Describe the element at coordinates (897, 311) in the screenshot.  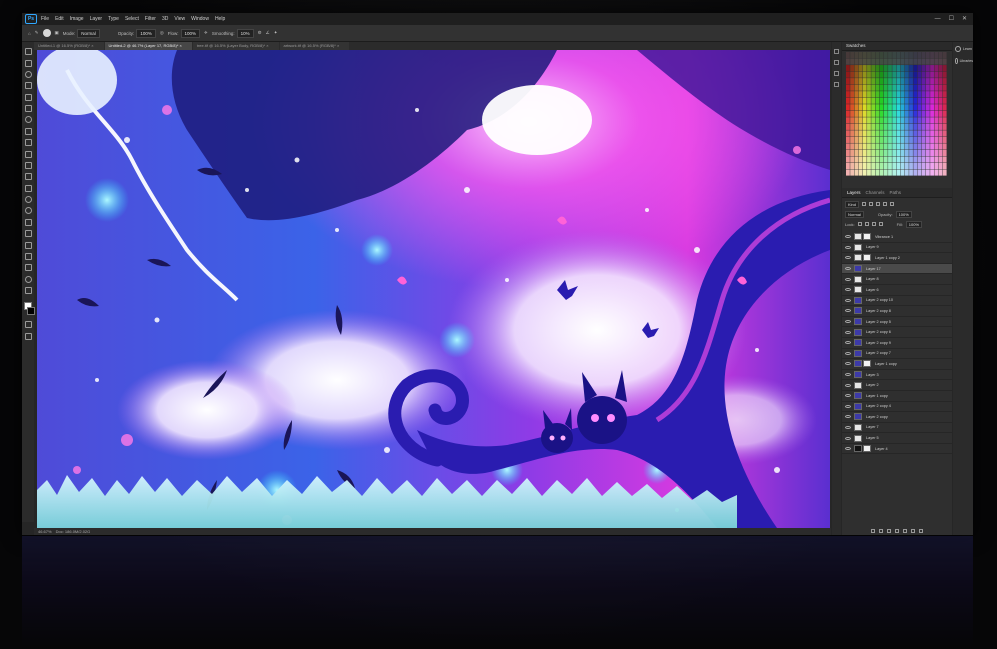
I see `layer-row: Layer 2 copy 8` at that location.